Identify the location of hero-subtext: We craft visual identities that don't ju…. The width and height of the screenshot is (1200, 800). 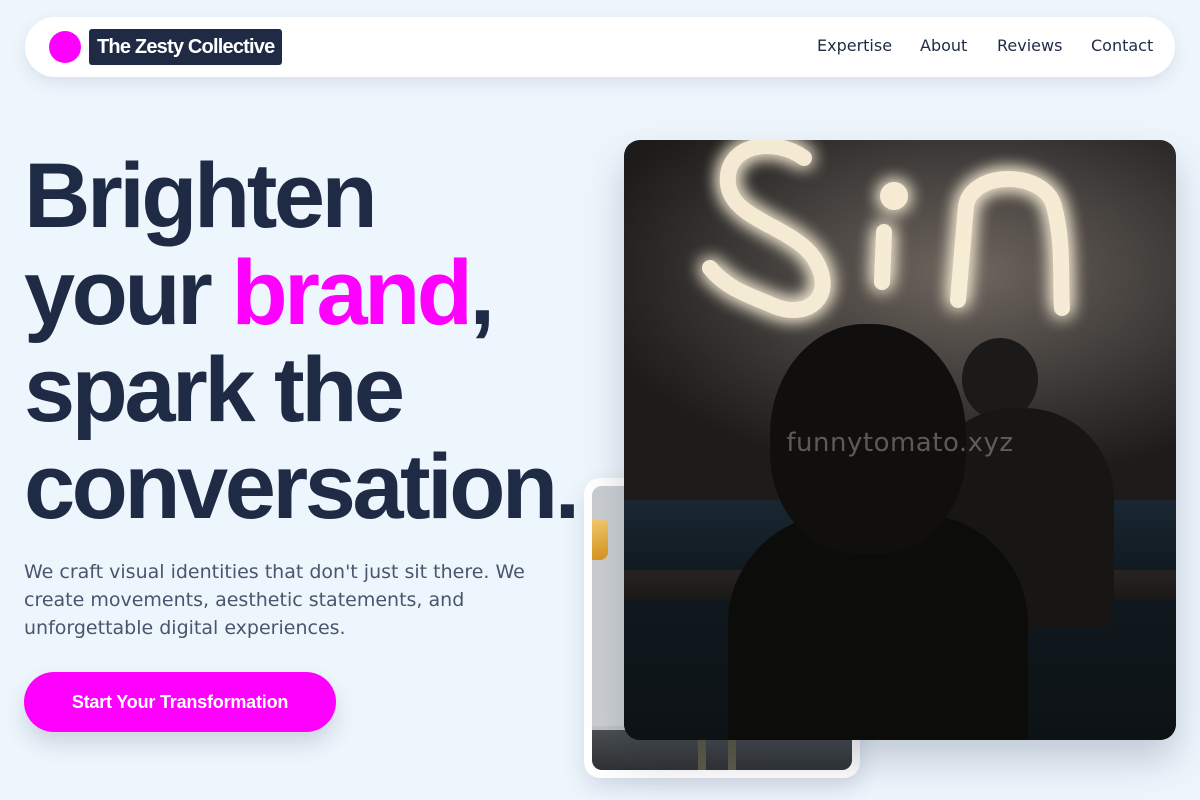
(274, 600).